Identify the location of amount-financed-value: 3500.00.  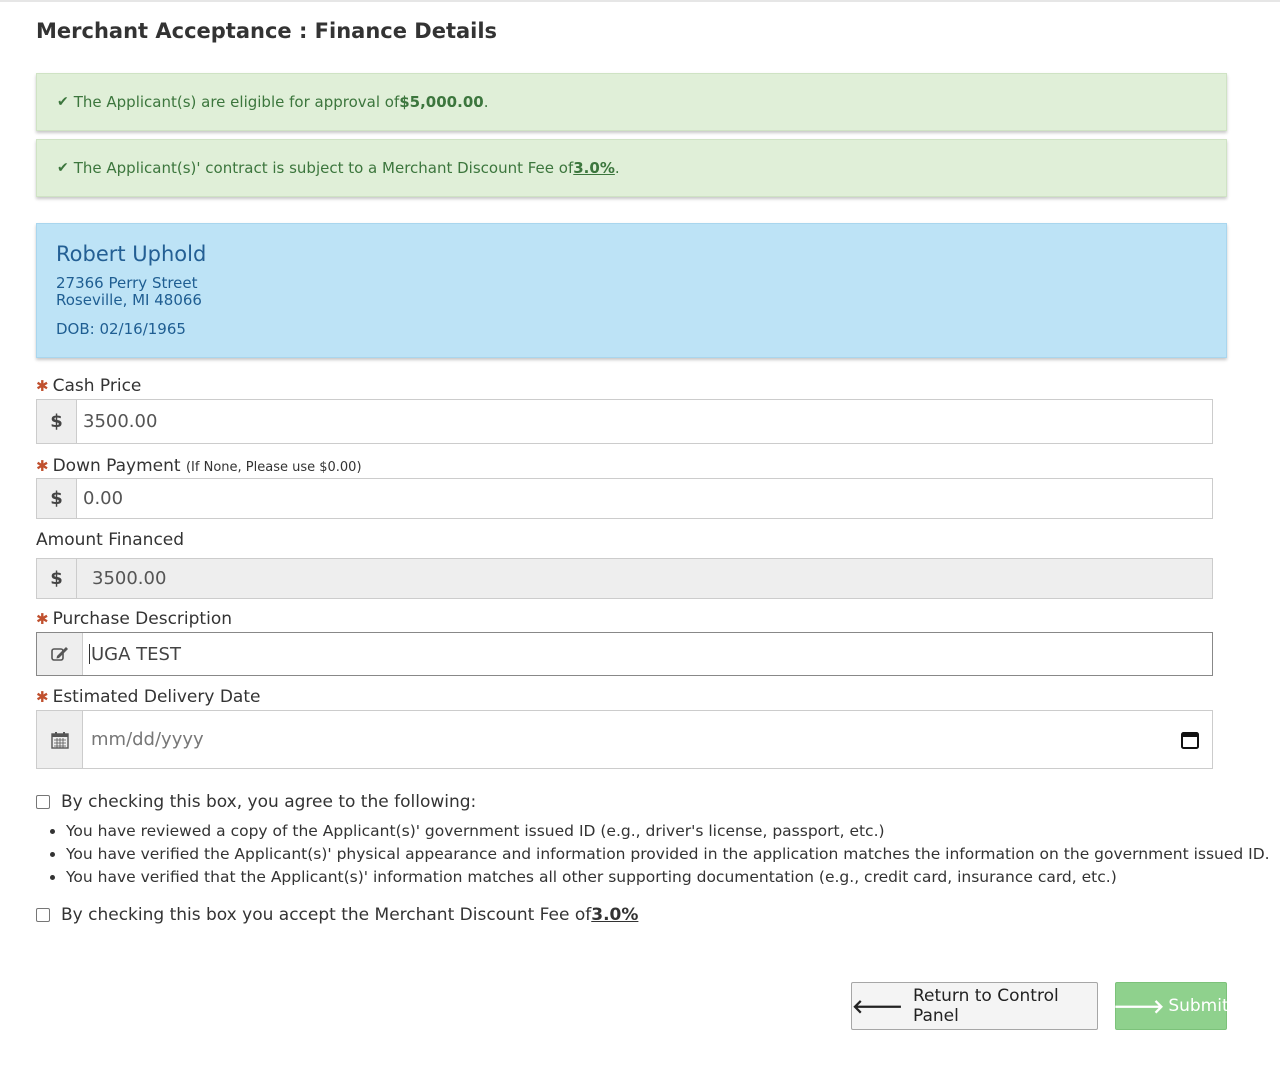
(129, 578).